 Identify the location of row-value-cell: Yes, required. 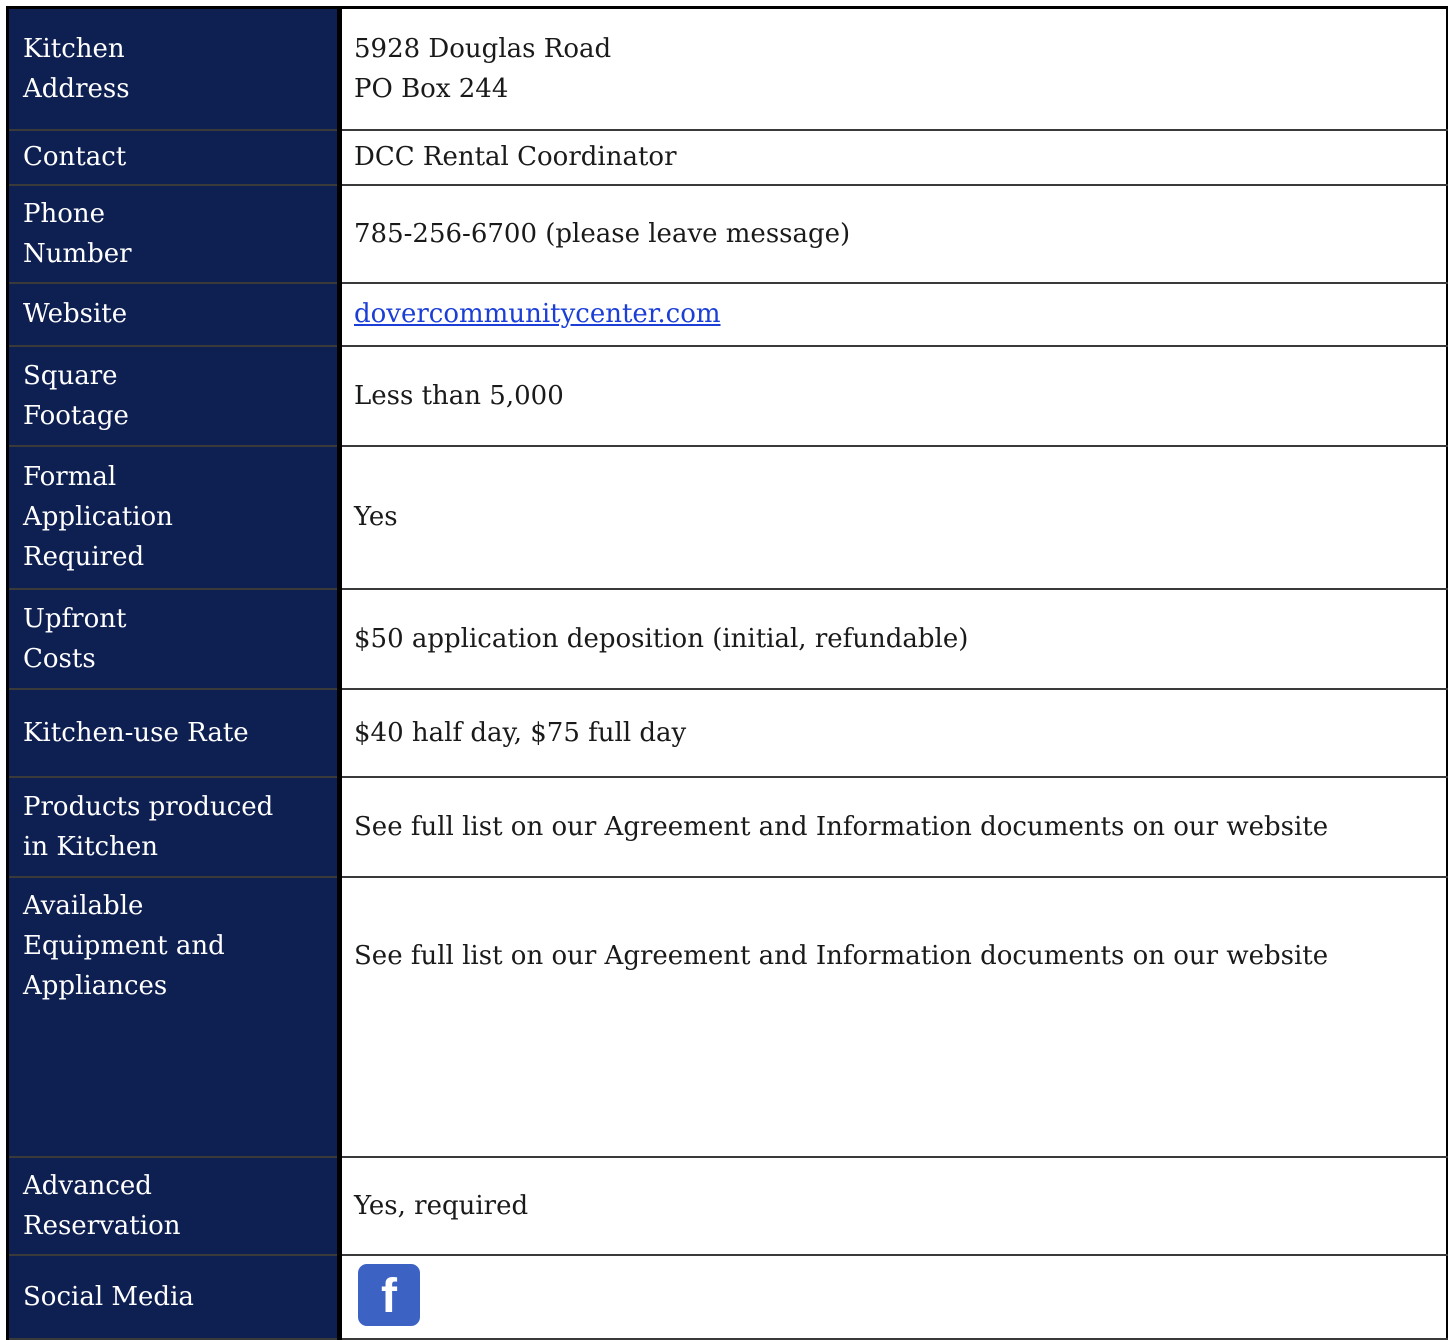
(893, 1206).